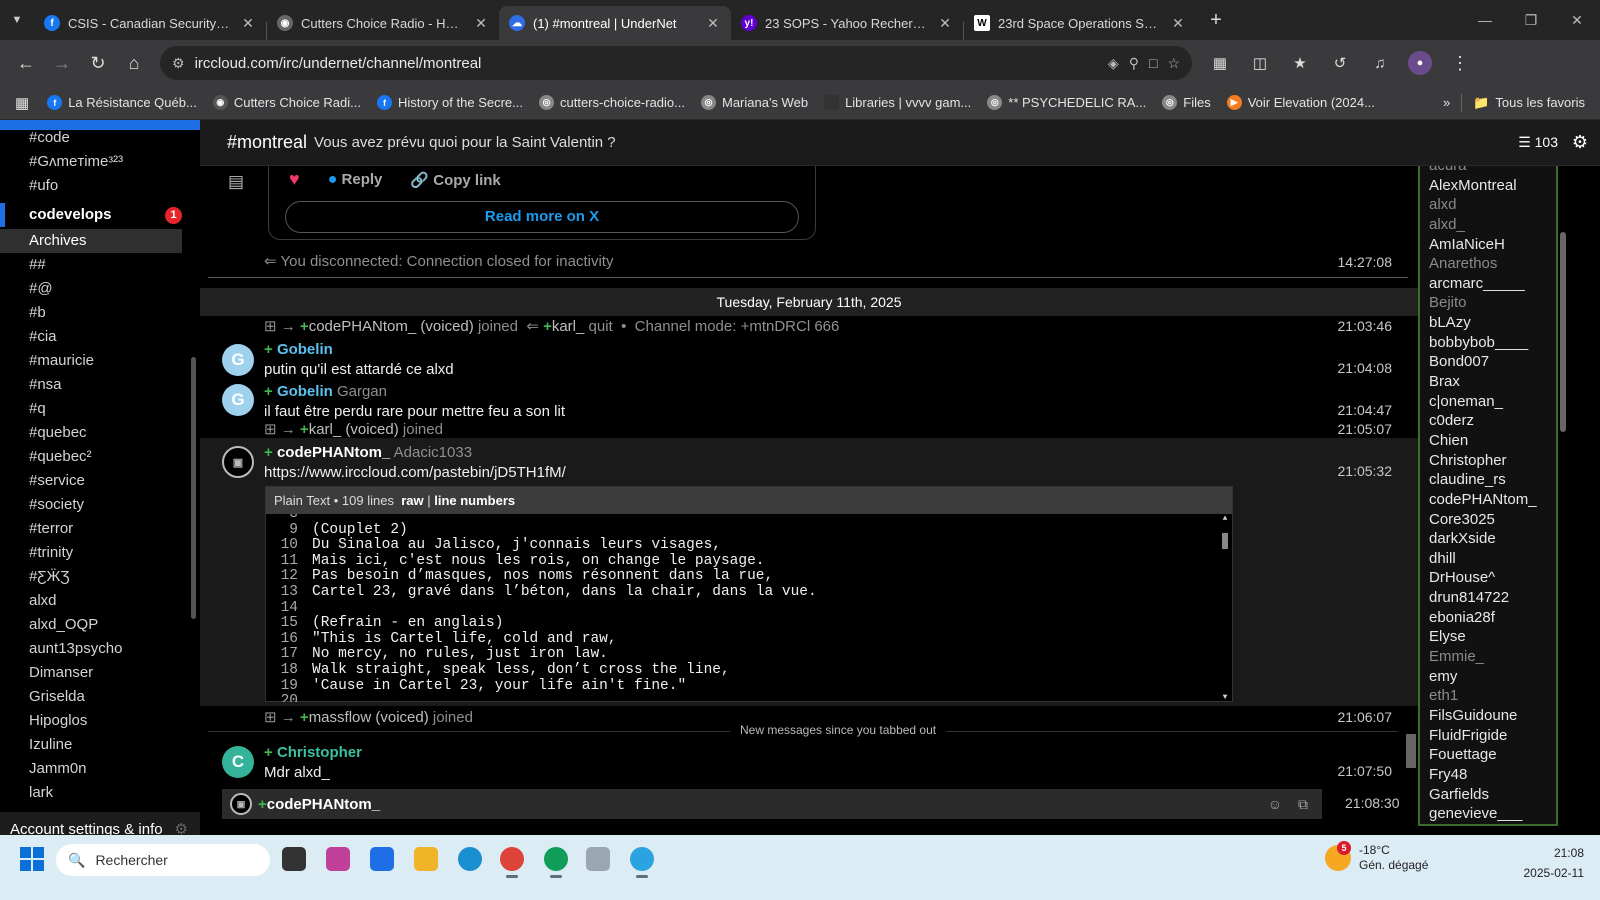 Image resolution: width=1600 pixels, height=900 pixels. I want to click on user-count-toggle: ☰ 103, so click(1538, 142).